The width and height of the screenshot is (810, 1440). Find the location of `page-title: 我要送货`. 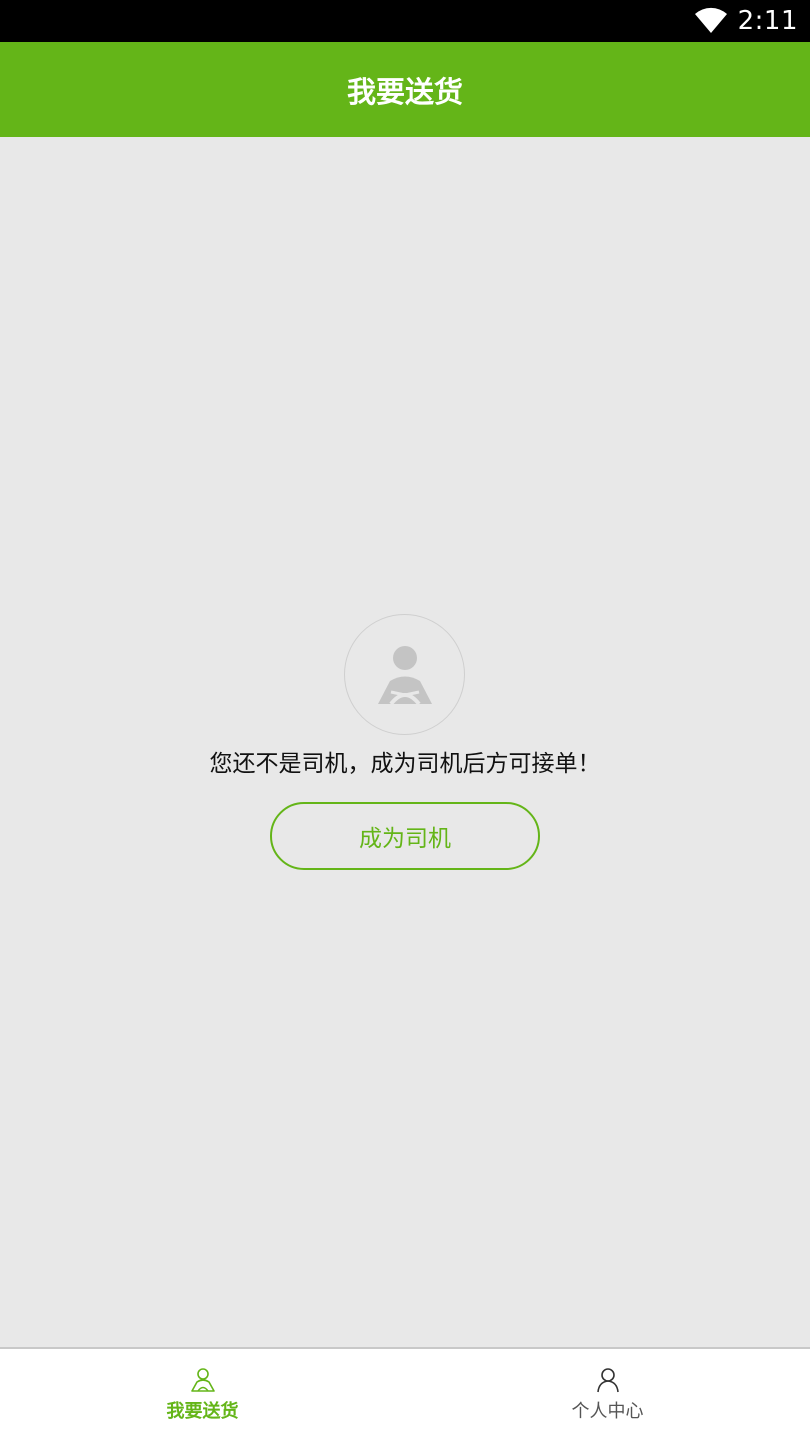

page-title: 我要送货 is located at coordinates (404, 91).